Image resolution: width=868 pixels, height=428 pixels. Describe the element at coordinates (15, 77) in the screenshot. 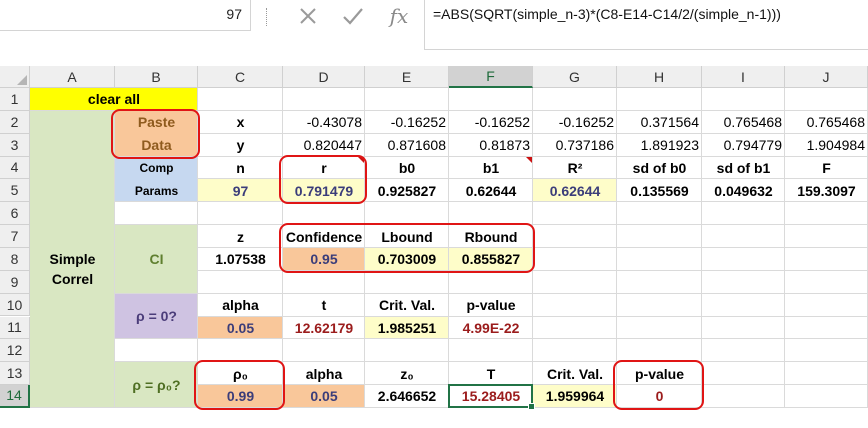

I see `select-all-corner` at that location.